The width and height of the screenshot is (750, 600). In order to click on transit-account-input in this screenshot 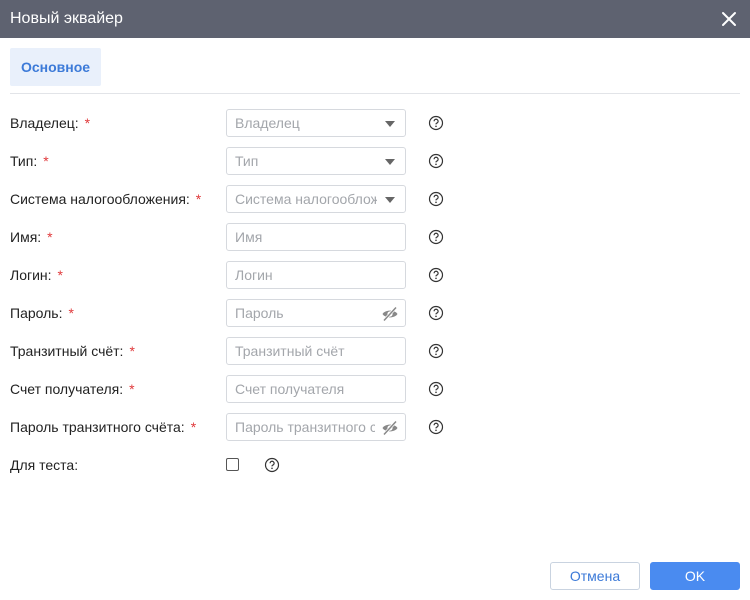, I will do `click(316, 351)`.